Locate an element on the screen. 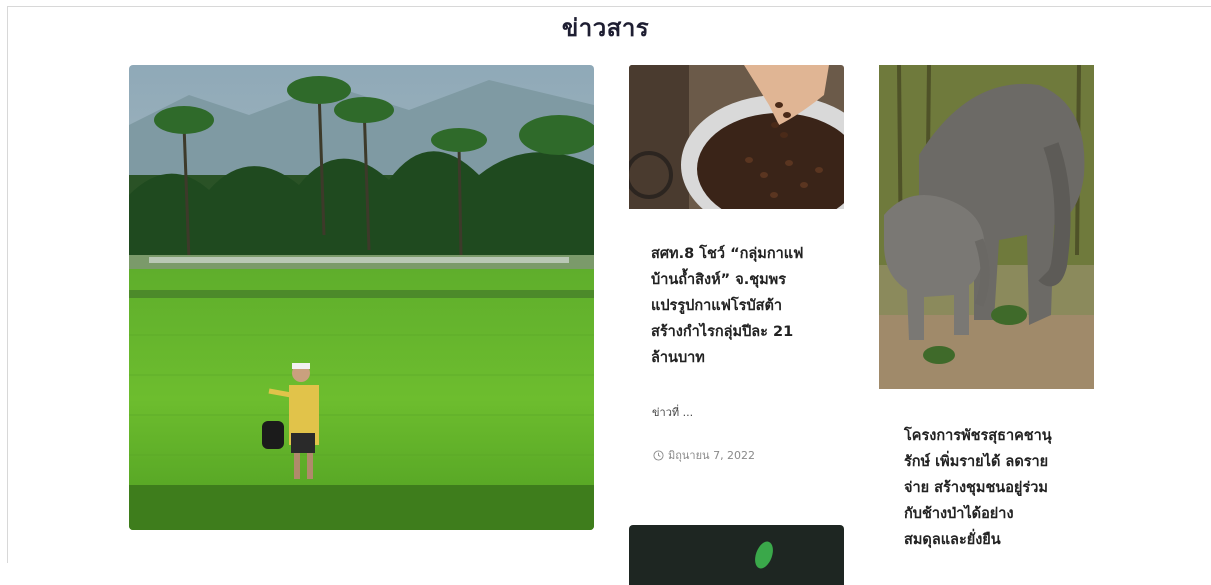 The image size is (1211, 585). coffee-article-date: มิถุนายน 7, 2022 is located at coordinates (704, 455).